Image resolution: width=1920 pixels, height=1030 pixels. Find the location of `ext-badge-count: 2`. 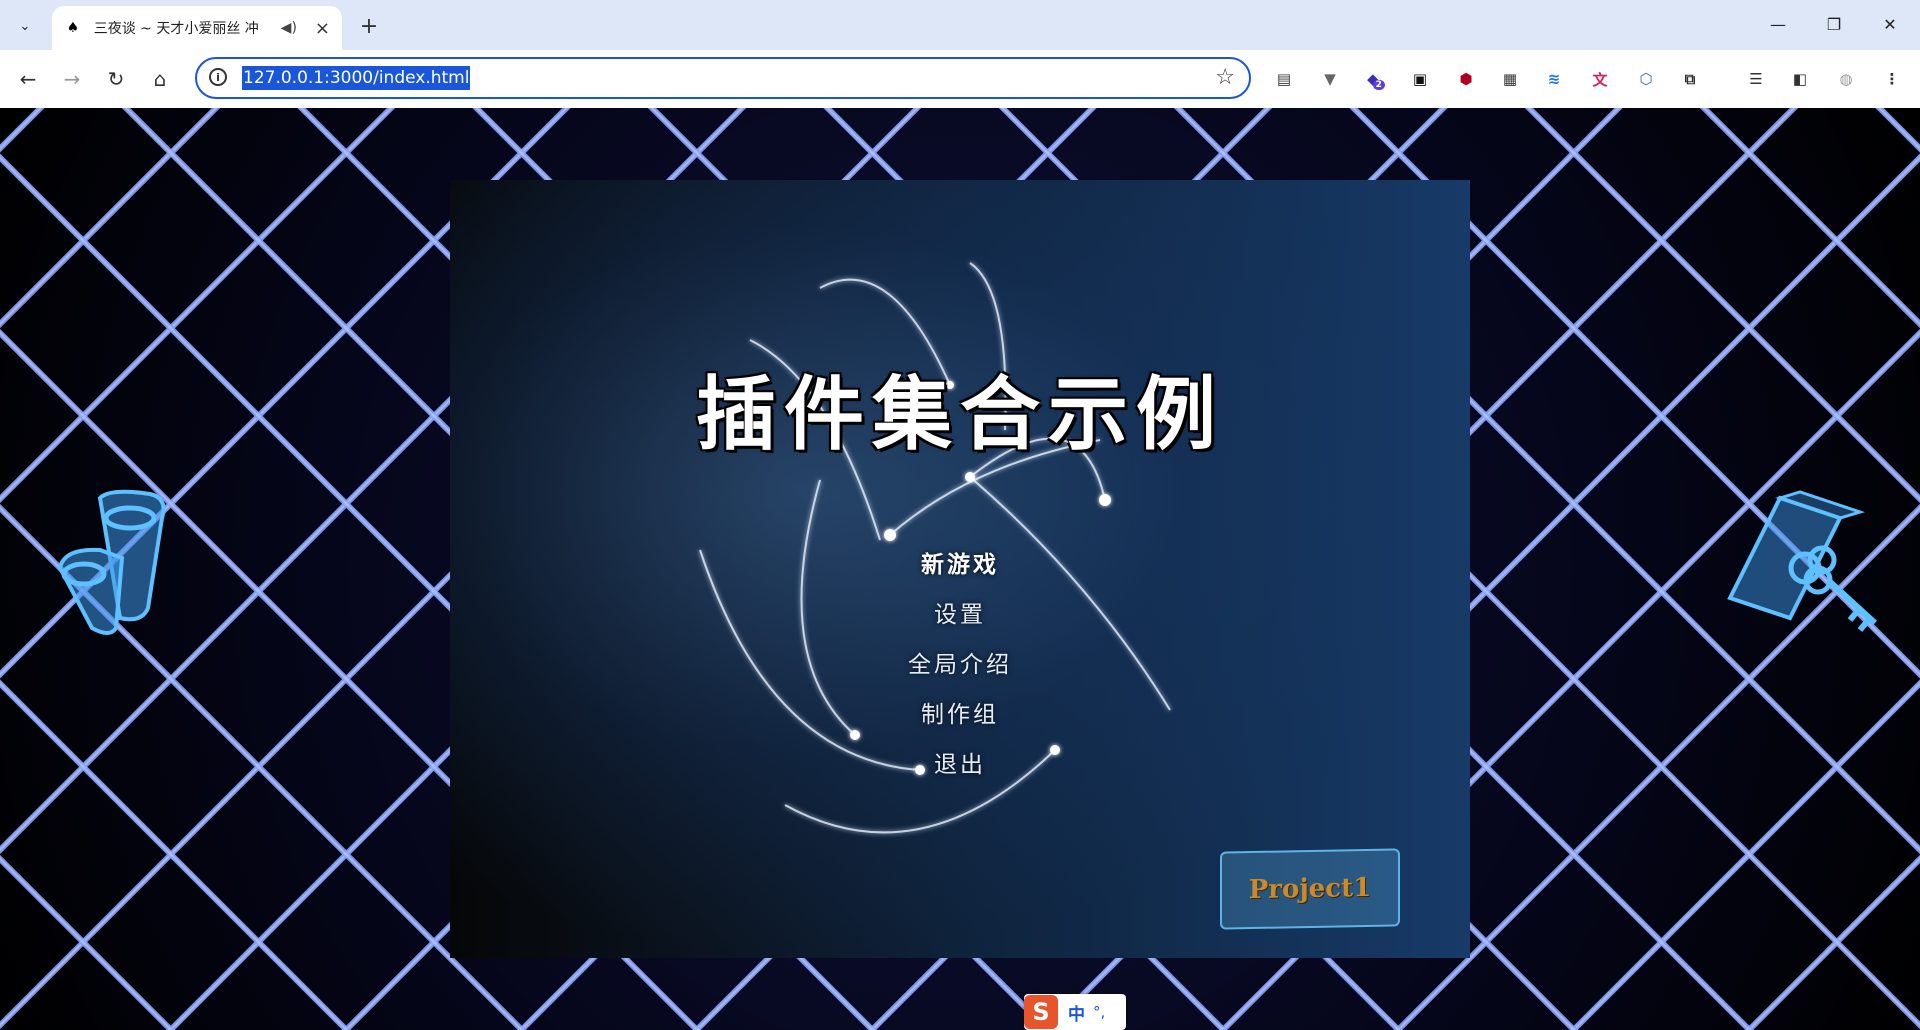

ext-badge-count: 2 is located at coordinates (1378, 85).